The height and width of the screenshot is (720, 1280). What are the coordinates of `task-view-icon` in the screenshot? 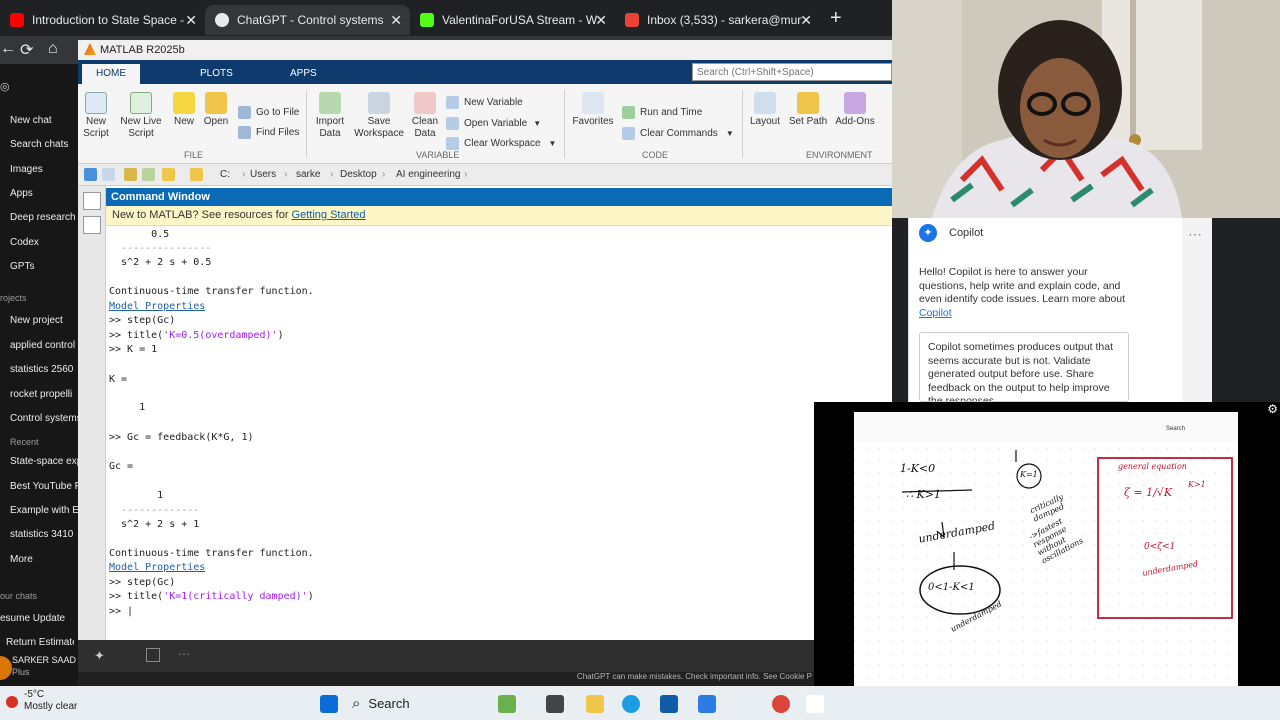 It's located at (555, 704).